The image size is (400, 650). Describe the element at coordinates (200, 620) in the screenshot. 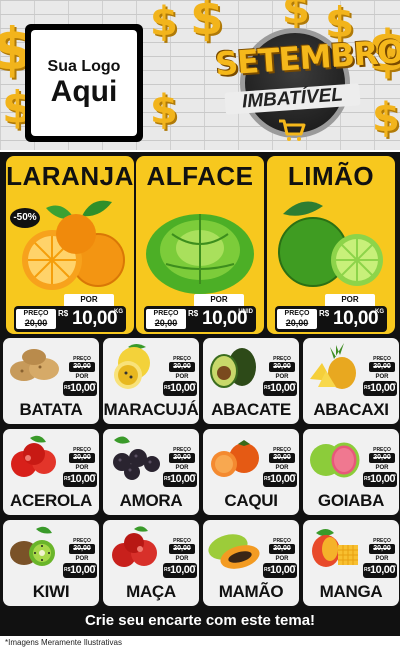

I see `cta-text: Crie seu encarte com este tema!` at that location.